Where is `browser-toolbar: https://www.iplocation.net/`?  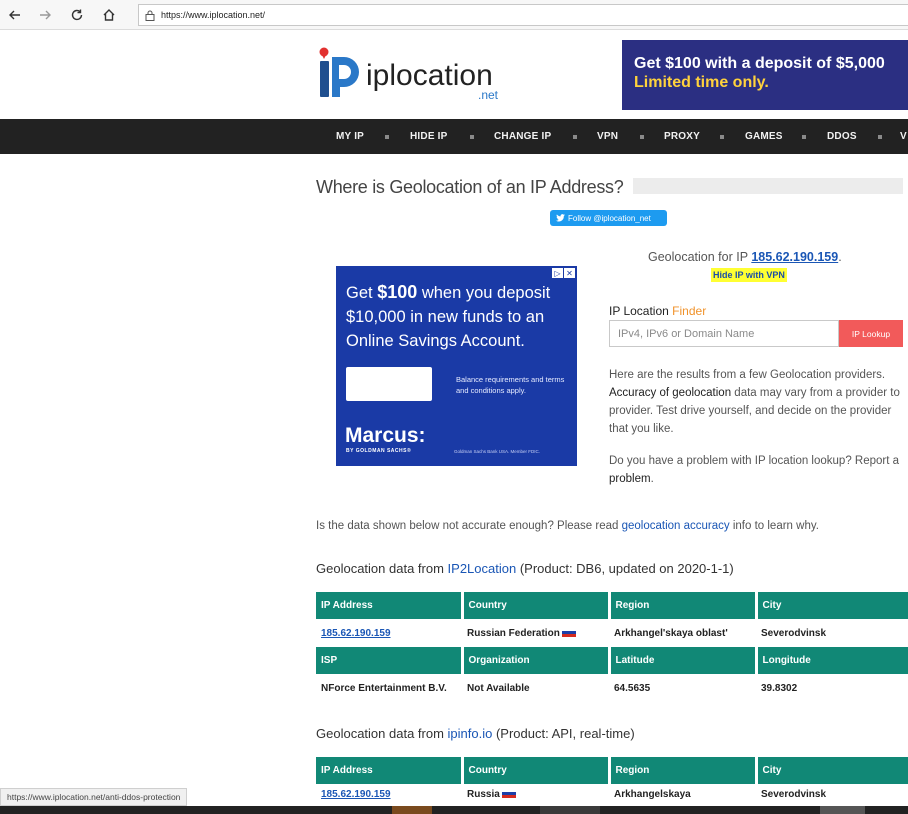 browser-toolbar: https://www.iplocation.net/ is located at coordinates (454, 15).